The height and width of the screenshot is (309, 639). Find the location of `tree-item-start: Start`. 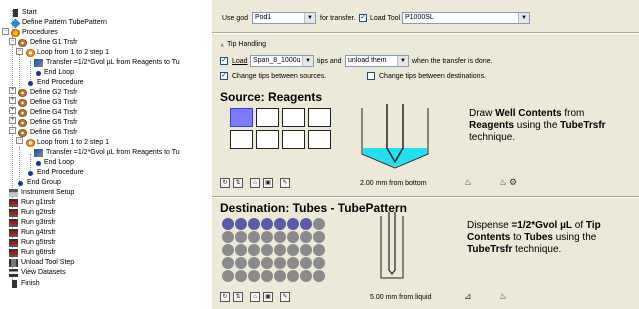

tree-item-start: Start is located at coordinates (100, 13).